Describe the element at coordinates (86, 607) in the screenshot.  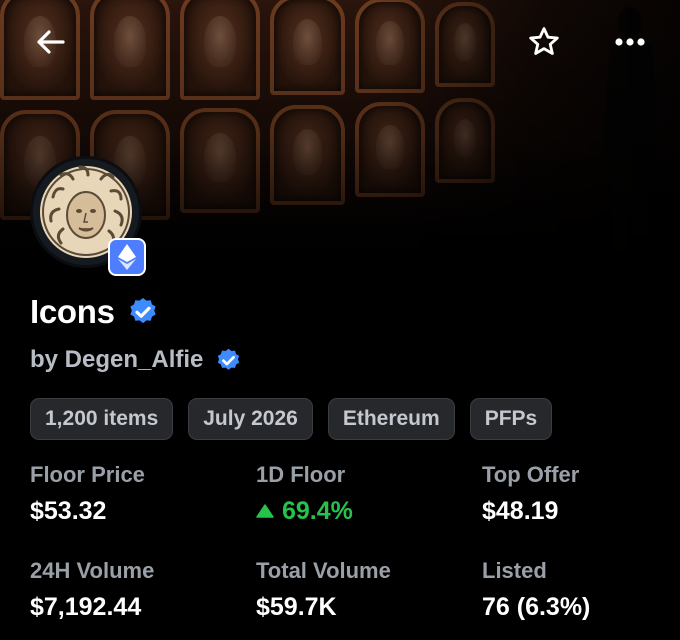
I see `stat-value: $7,192.44` at that location.